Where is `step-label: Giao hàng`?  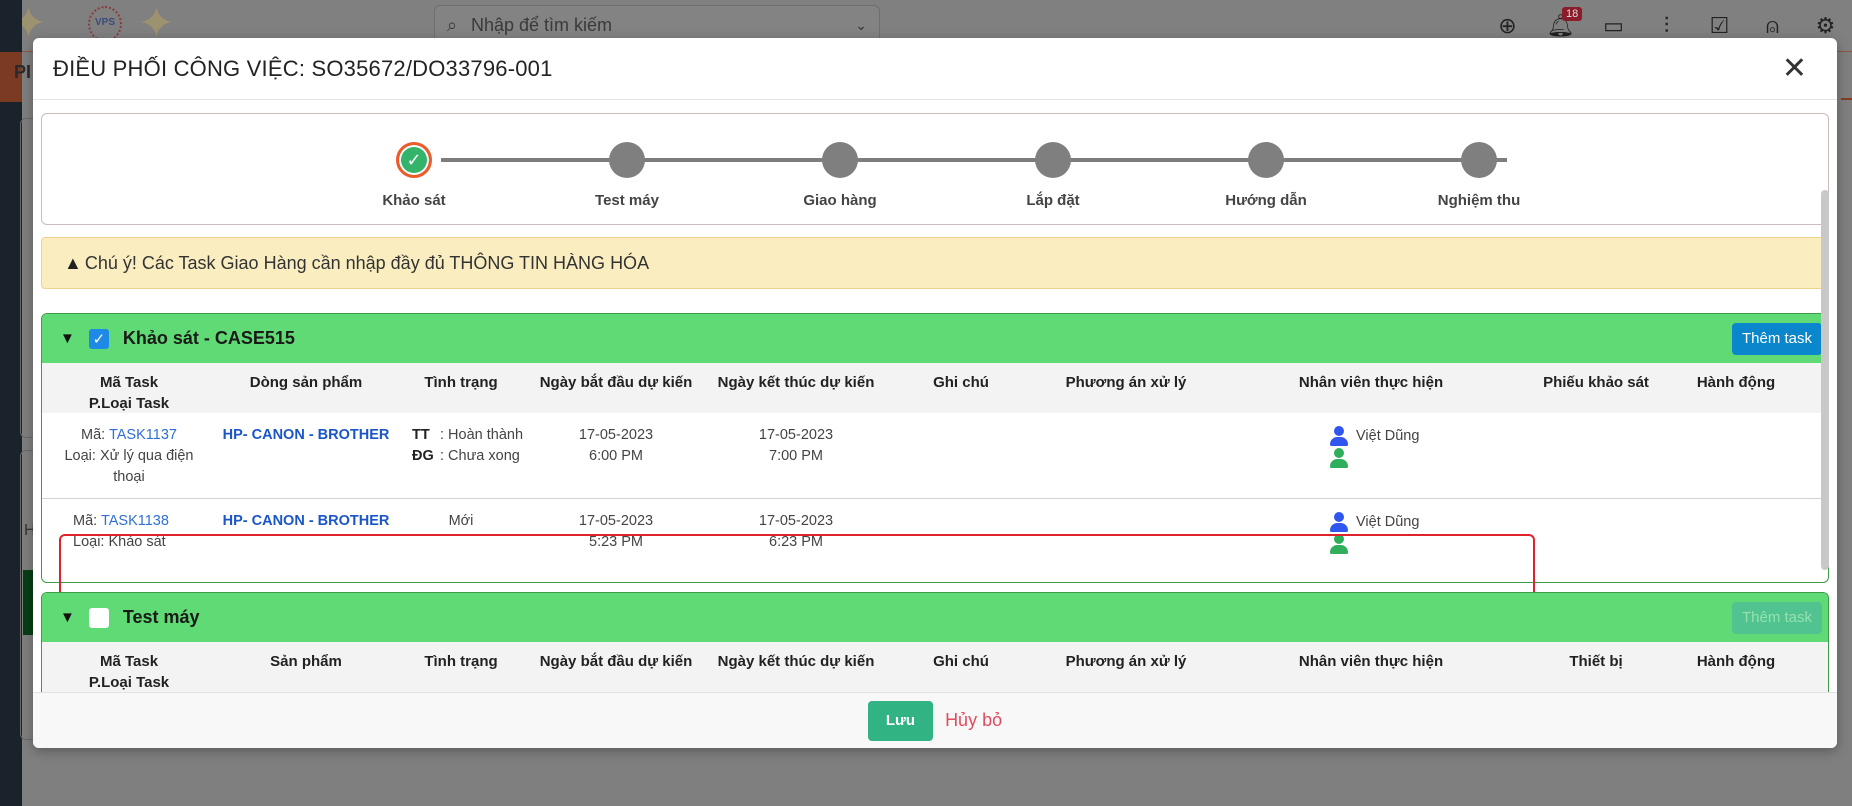 step-label: Giao hàng is located at coordinates (840, 200).